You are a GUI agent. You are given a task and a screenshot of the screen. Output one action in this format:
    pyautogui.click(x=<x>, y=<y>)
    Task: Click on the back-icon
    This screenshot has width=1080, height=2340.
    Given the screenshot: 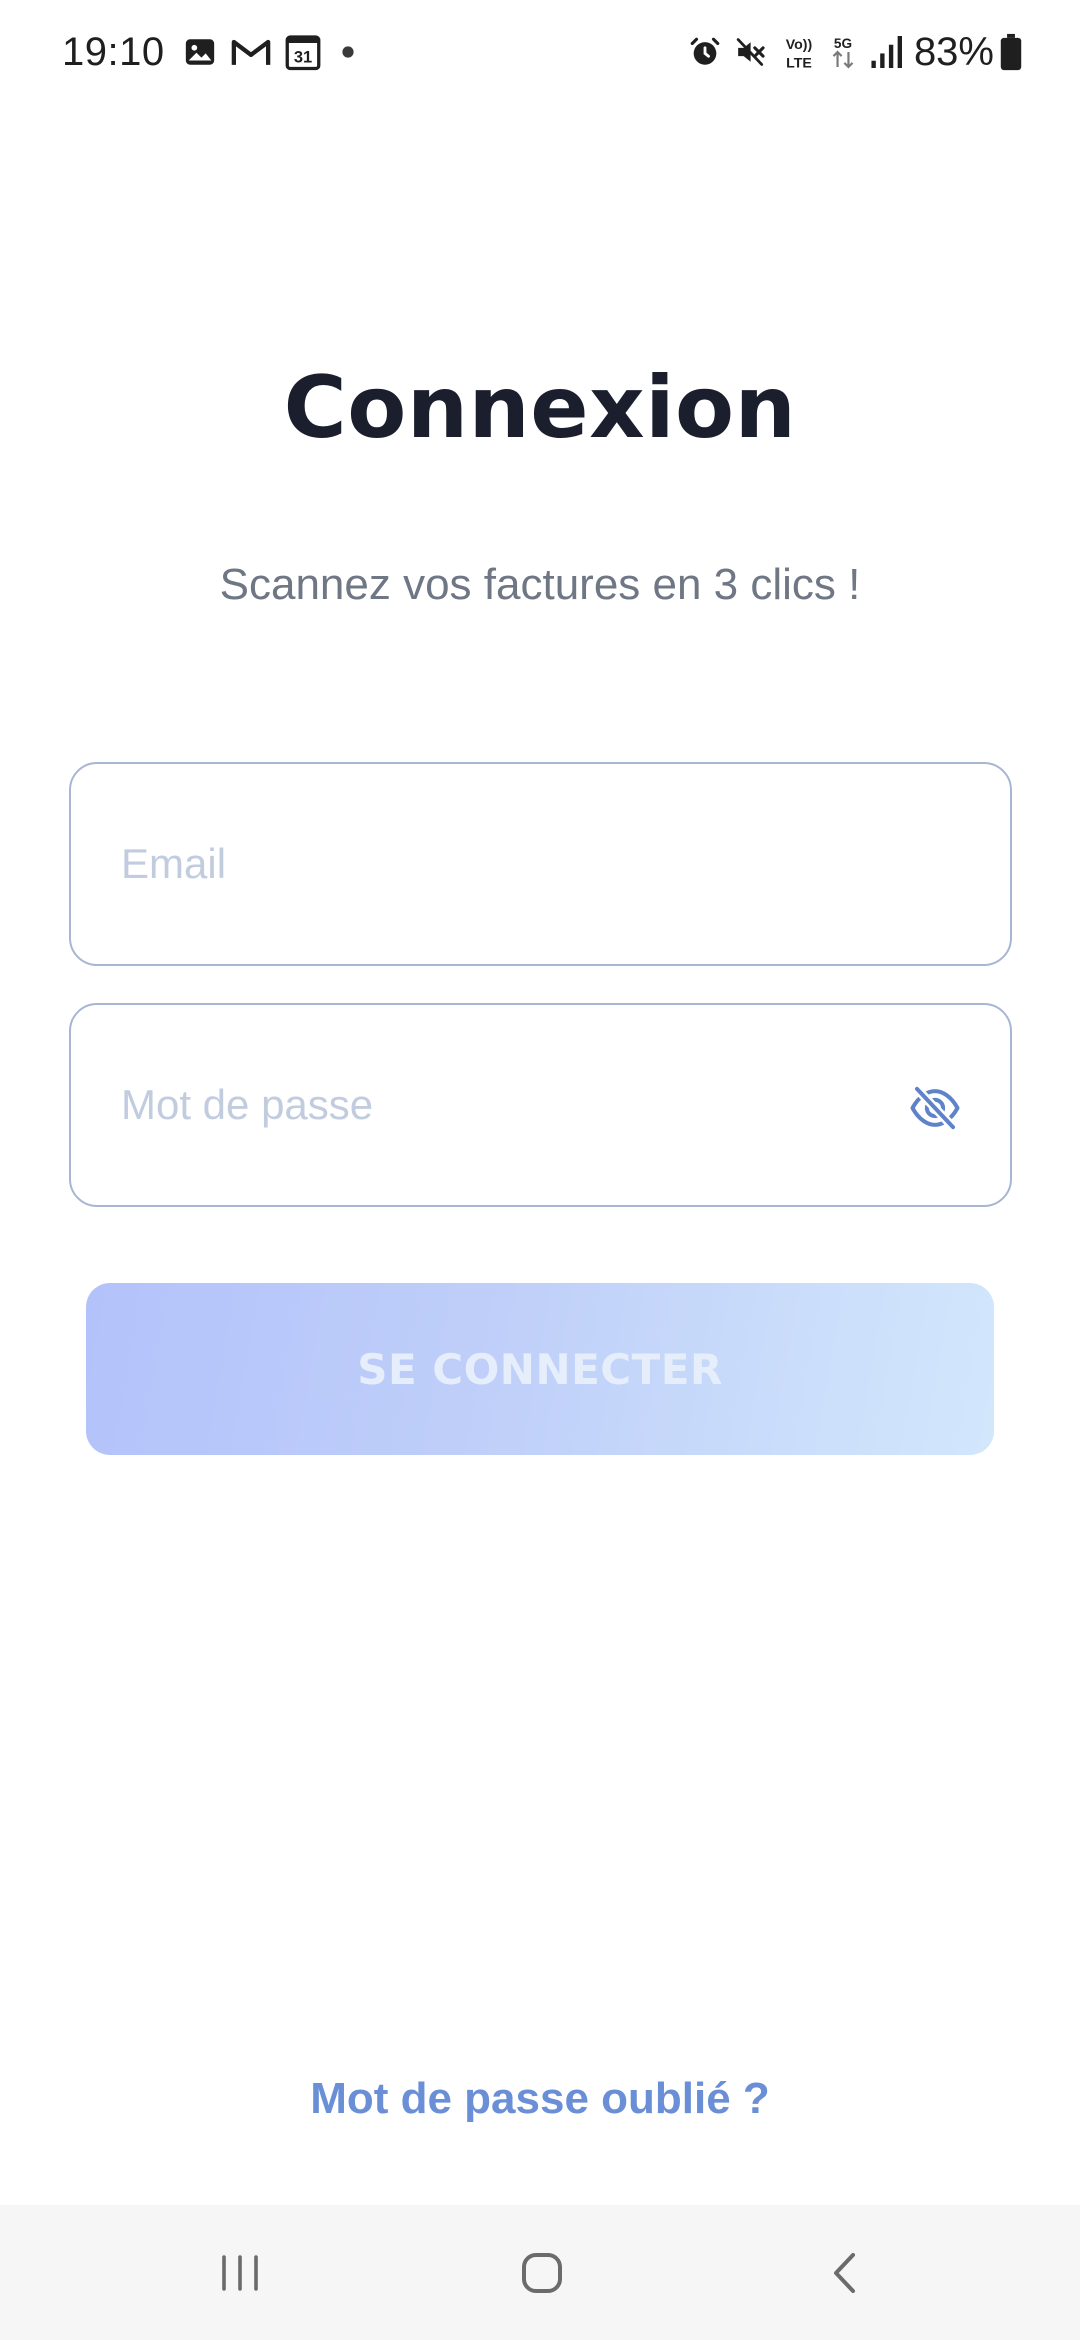 What is the action you would take?
    pyautogui.click(x=844, y=2272)
    